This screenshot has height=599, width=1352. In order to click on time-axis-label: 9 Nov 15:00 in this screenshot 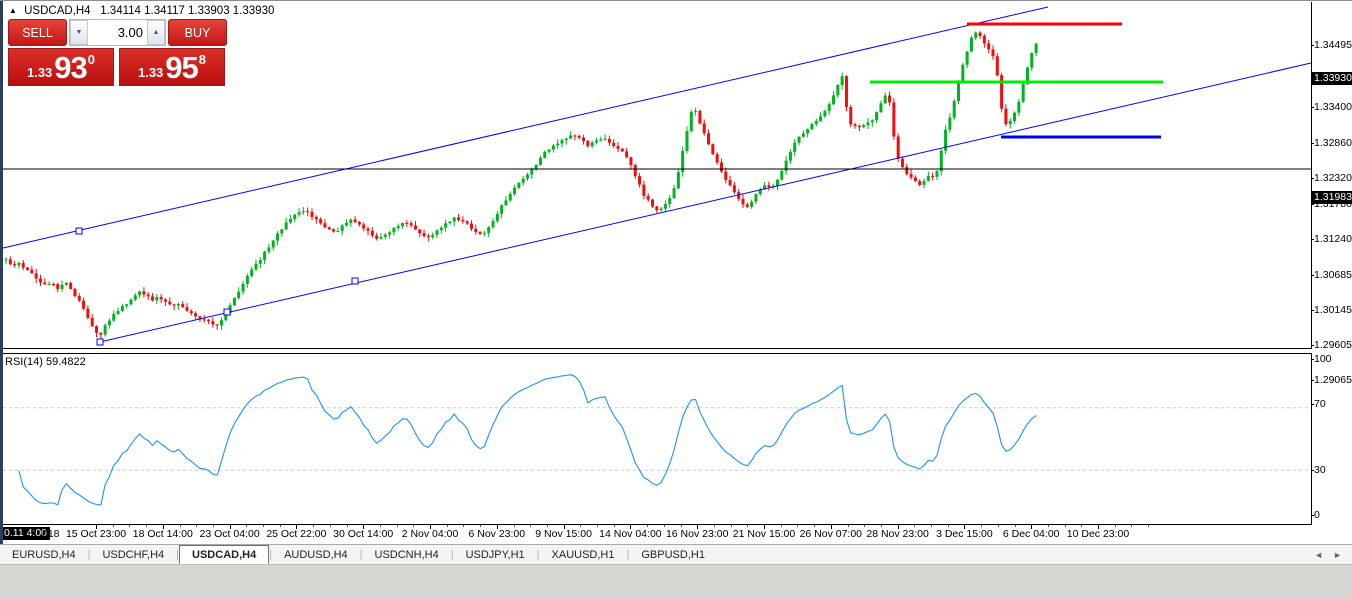, I will do `click(563, 534)`.